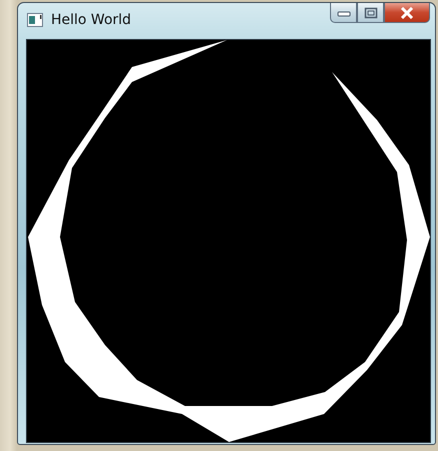 This screenshot has height=451, width=438. I want to click on window-icon, so click(35, 20).